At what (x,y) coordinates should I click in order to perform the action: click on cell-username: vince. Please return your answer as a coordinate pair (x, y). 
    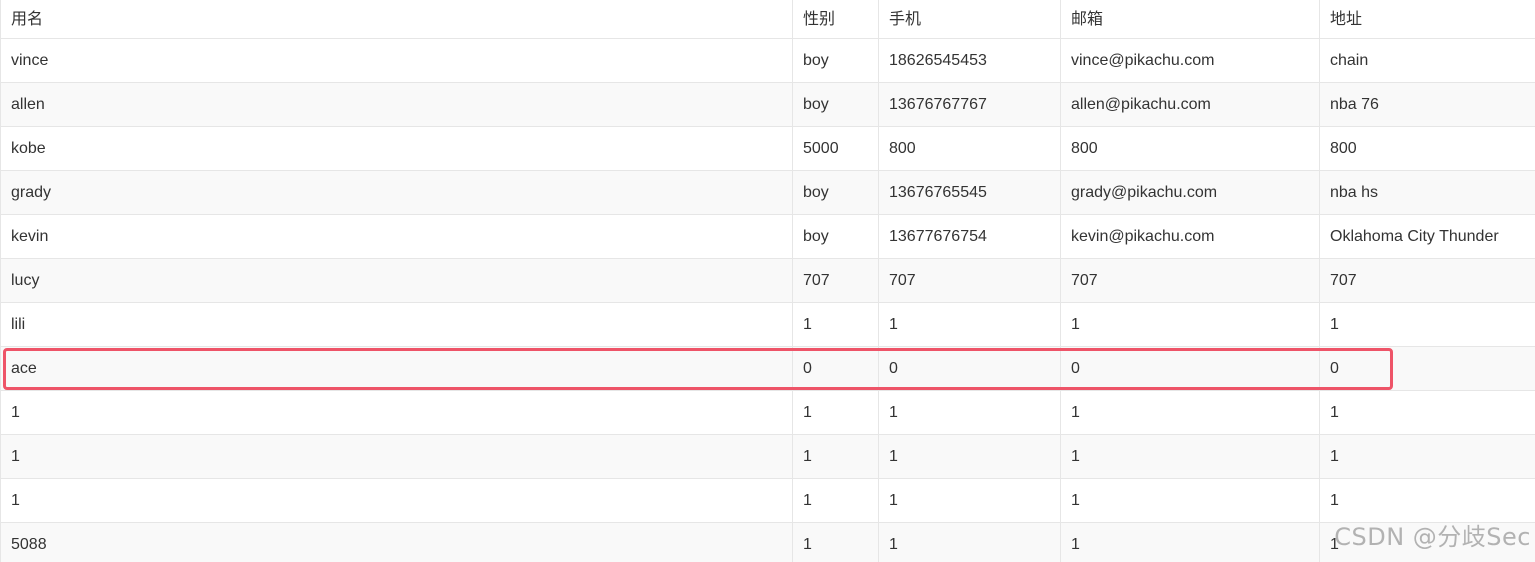
    Looking at the image, I should click on (396, 60).